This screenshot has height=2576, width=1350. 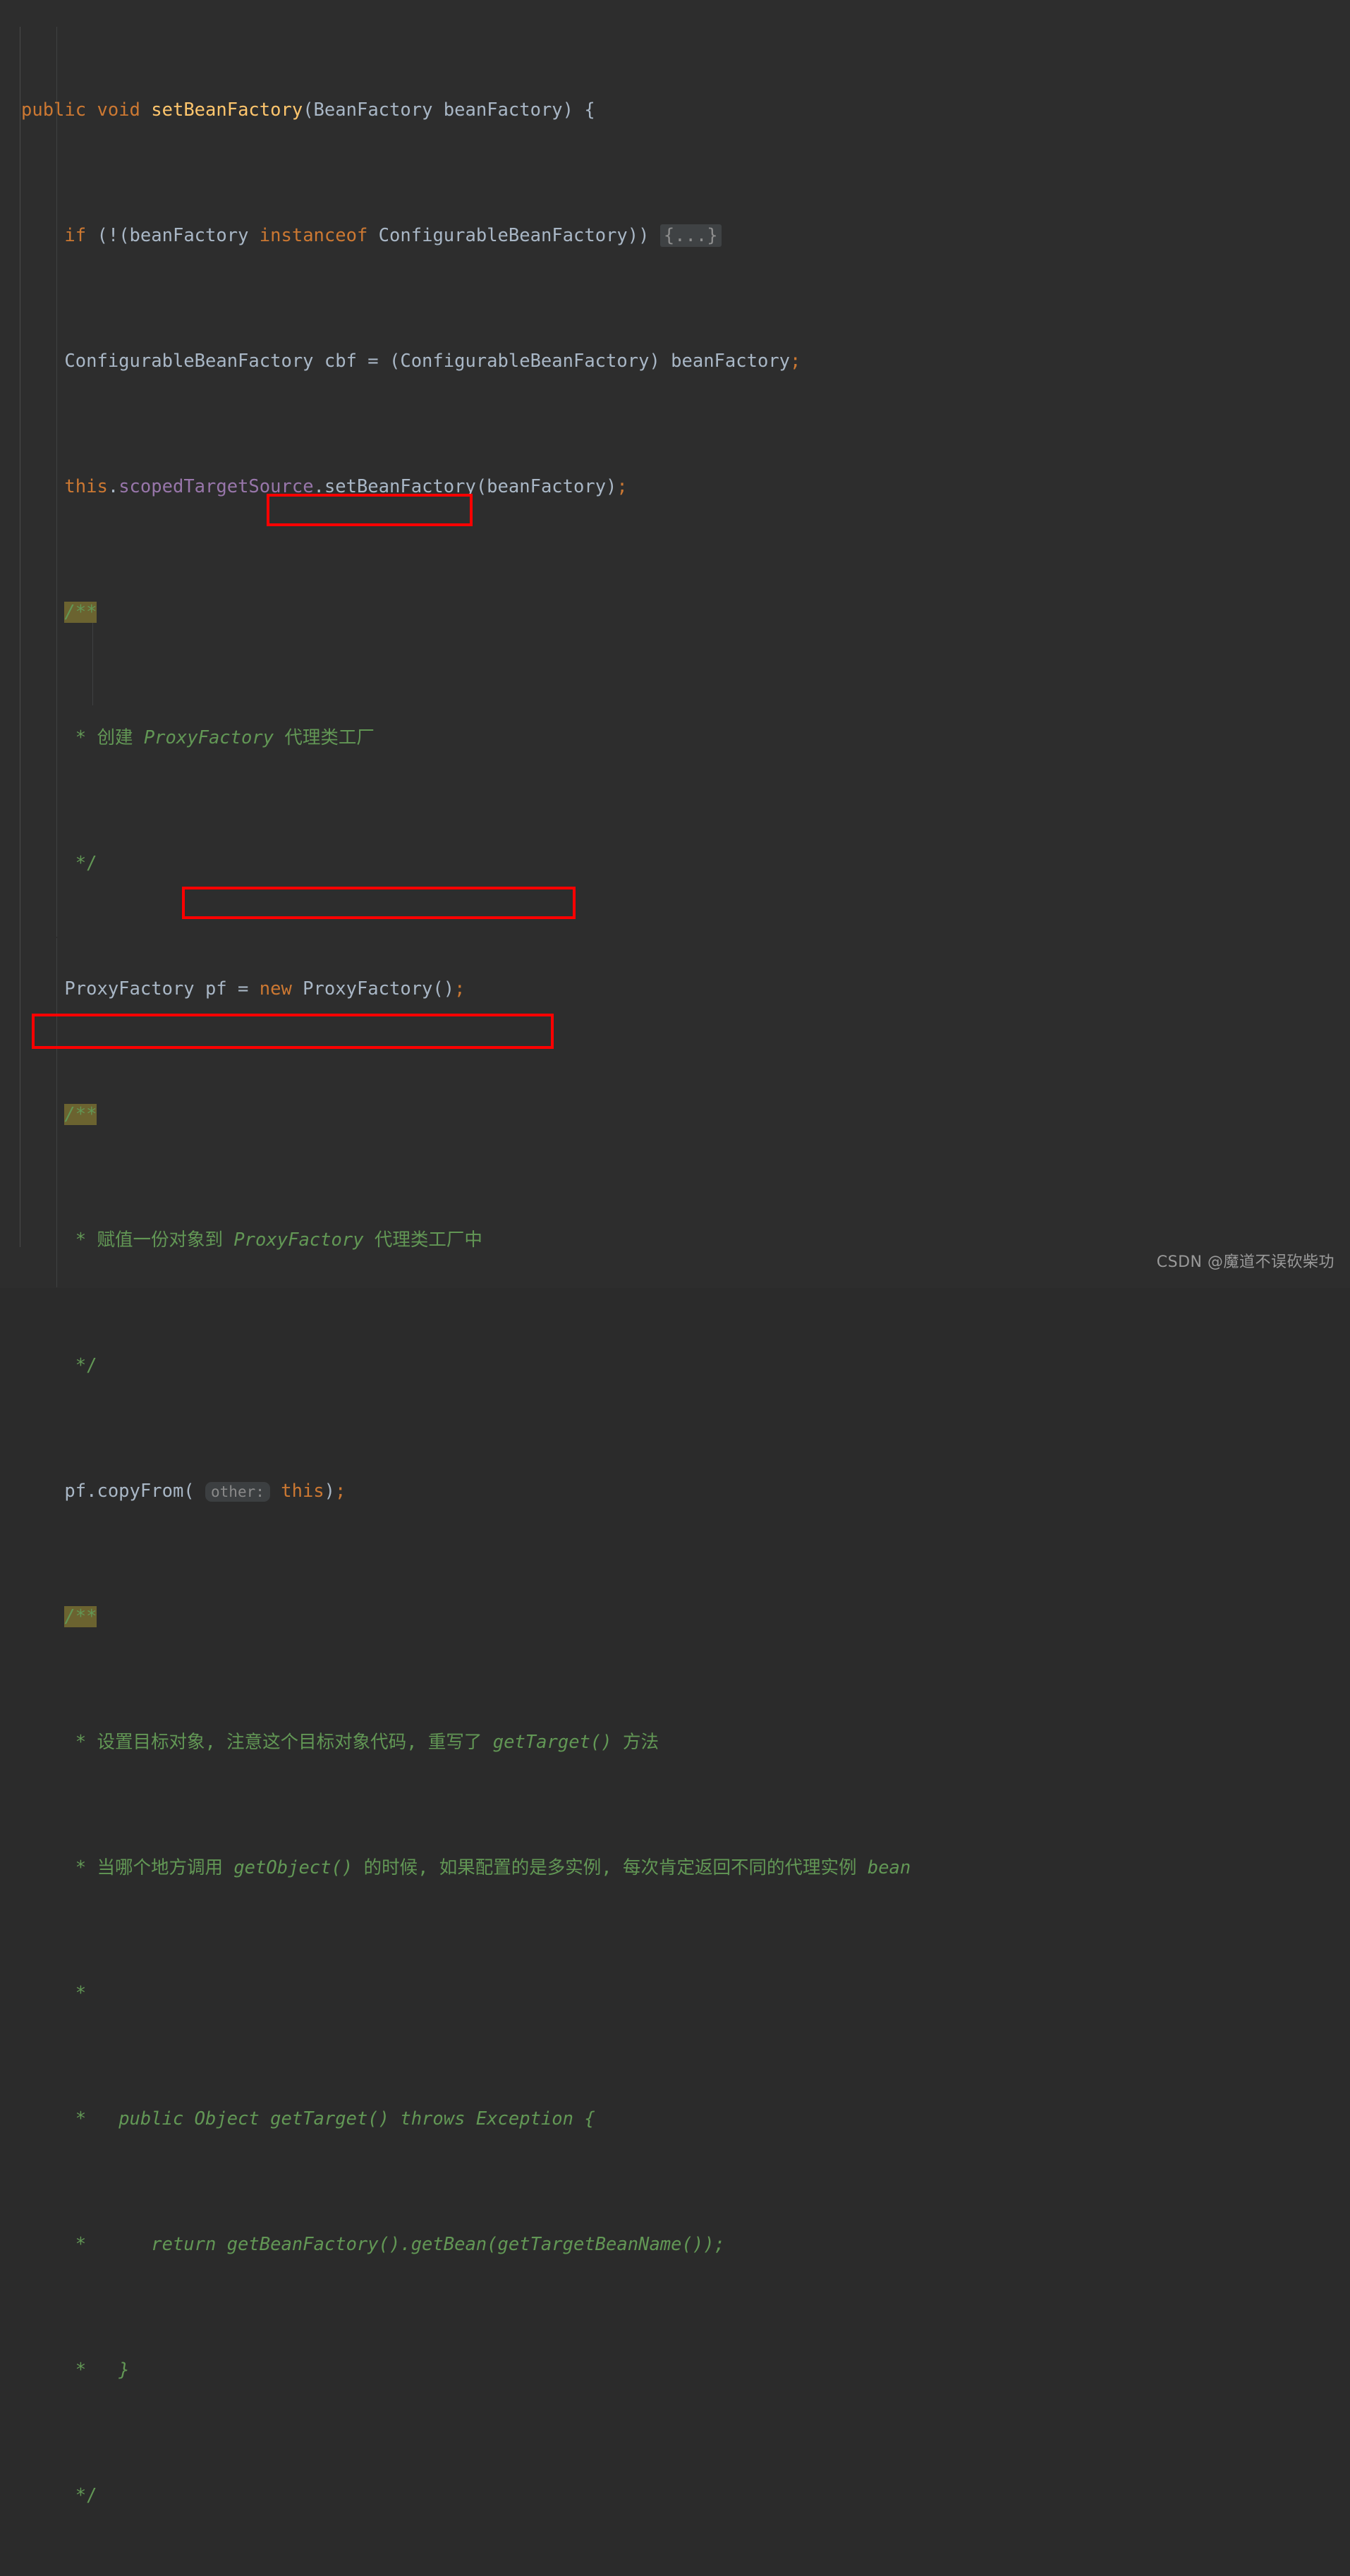 What do you see at coordinates (584, 1492) in the screenshot?
I see `code-line-12: pf.copyFrom( other: this);` at bounding box center [584, 1492].